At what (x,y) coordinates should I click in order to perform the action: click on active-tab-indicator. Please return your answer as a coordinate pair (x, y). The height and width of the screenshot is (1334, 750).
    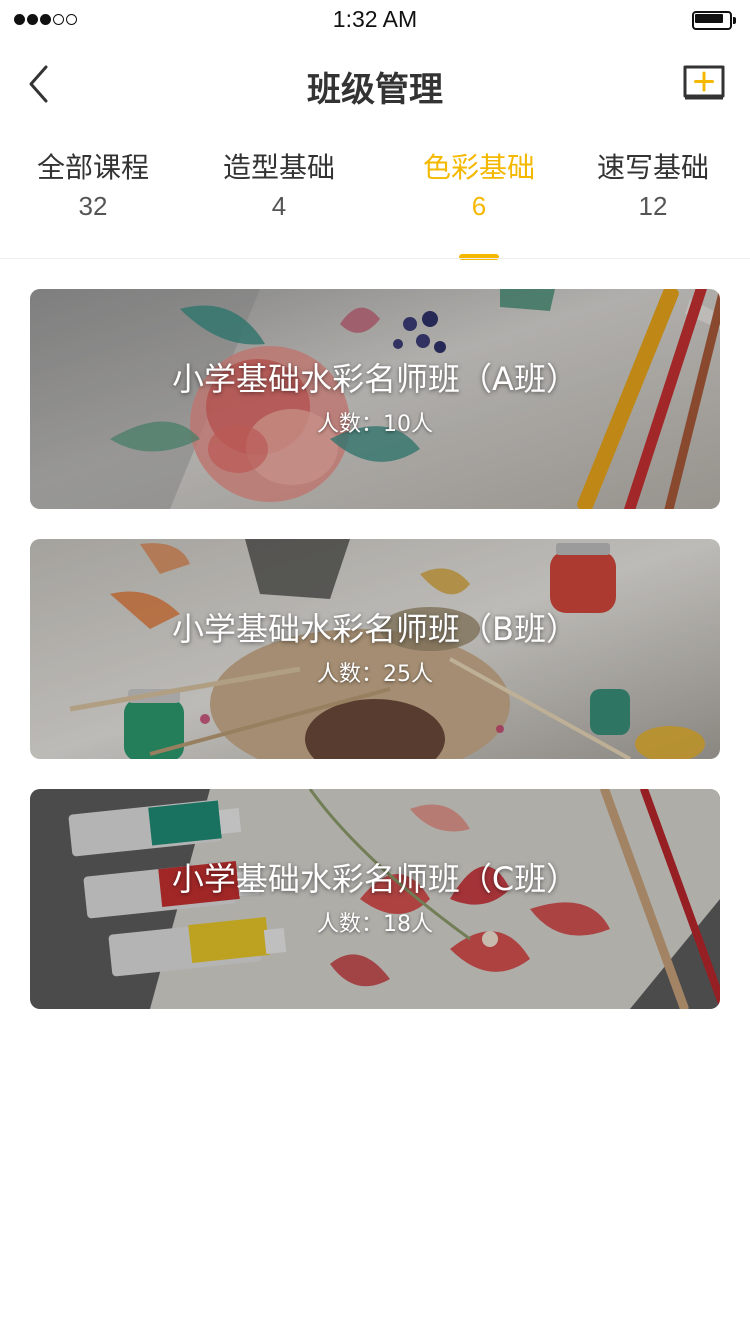
    Looking at the image, I should click on (479, 257).